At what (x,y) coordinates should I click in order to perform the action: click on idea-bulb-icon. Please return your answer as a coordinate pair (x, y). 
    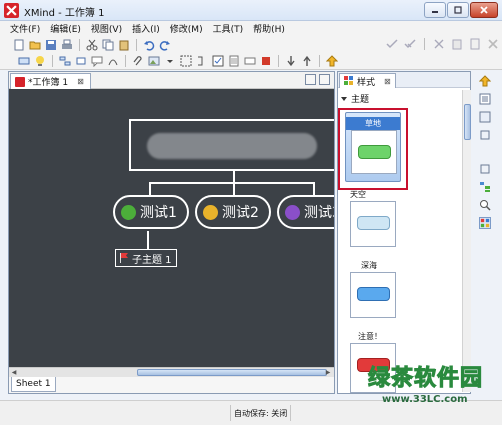
    Looking at the image, I should click on (40, 61).